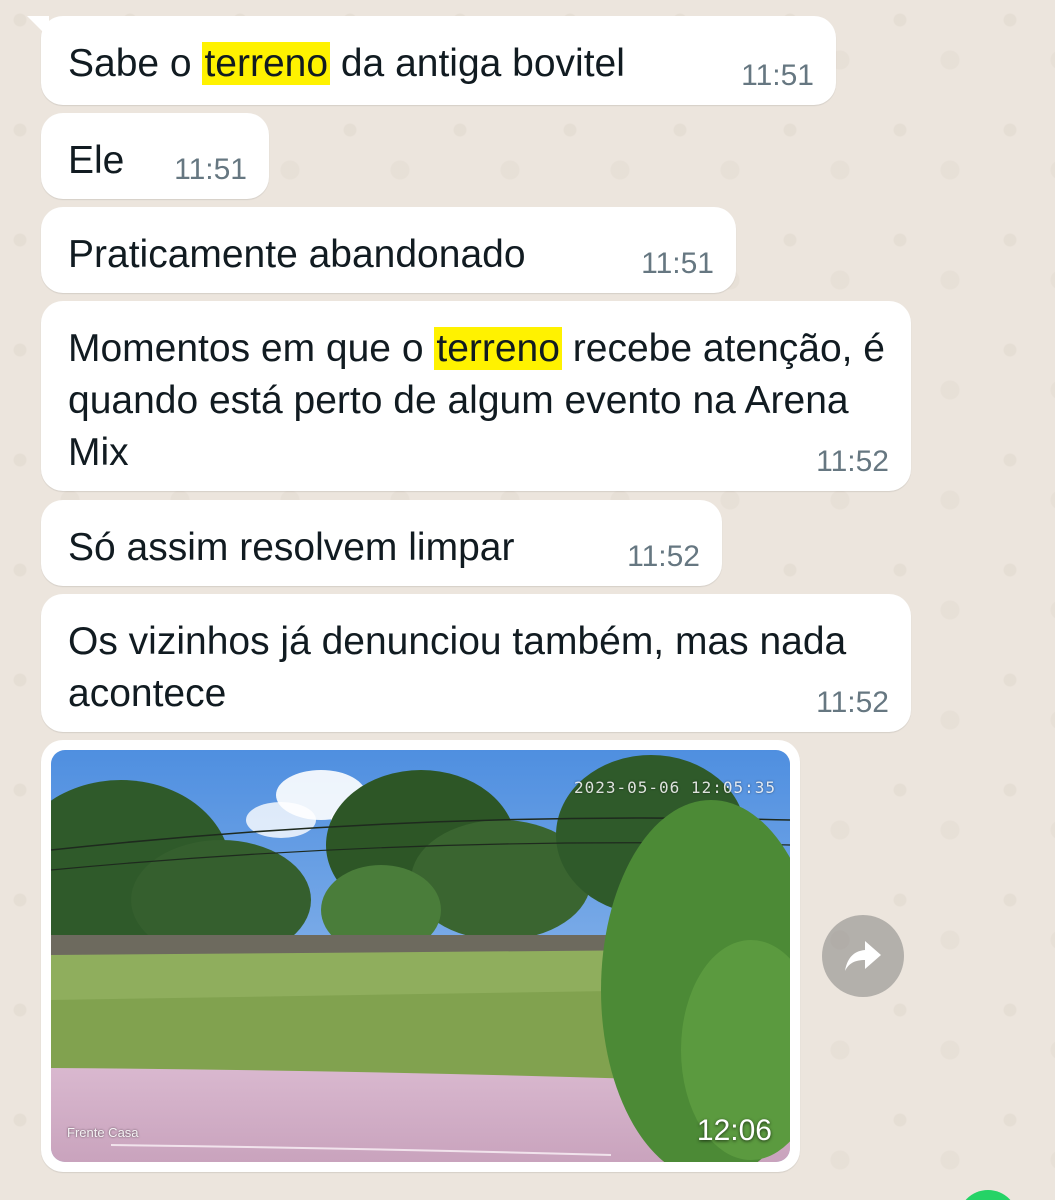 The height and width of the screenshot is (1200, 1055). Describe the element at coordinates (96, 160) in the screenshot. I see `message-text: Ele` at that location.